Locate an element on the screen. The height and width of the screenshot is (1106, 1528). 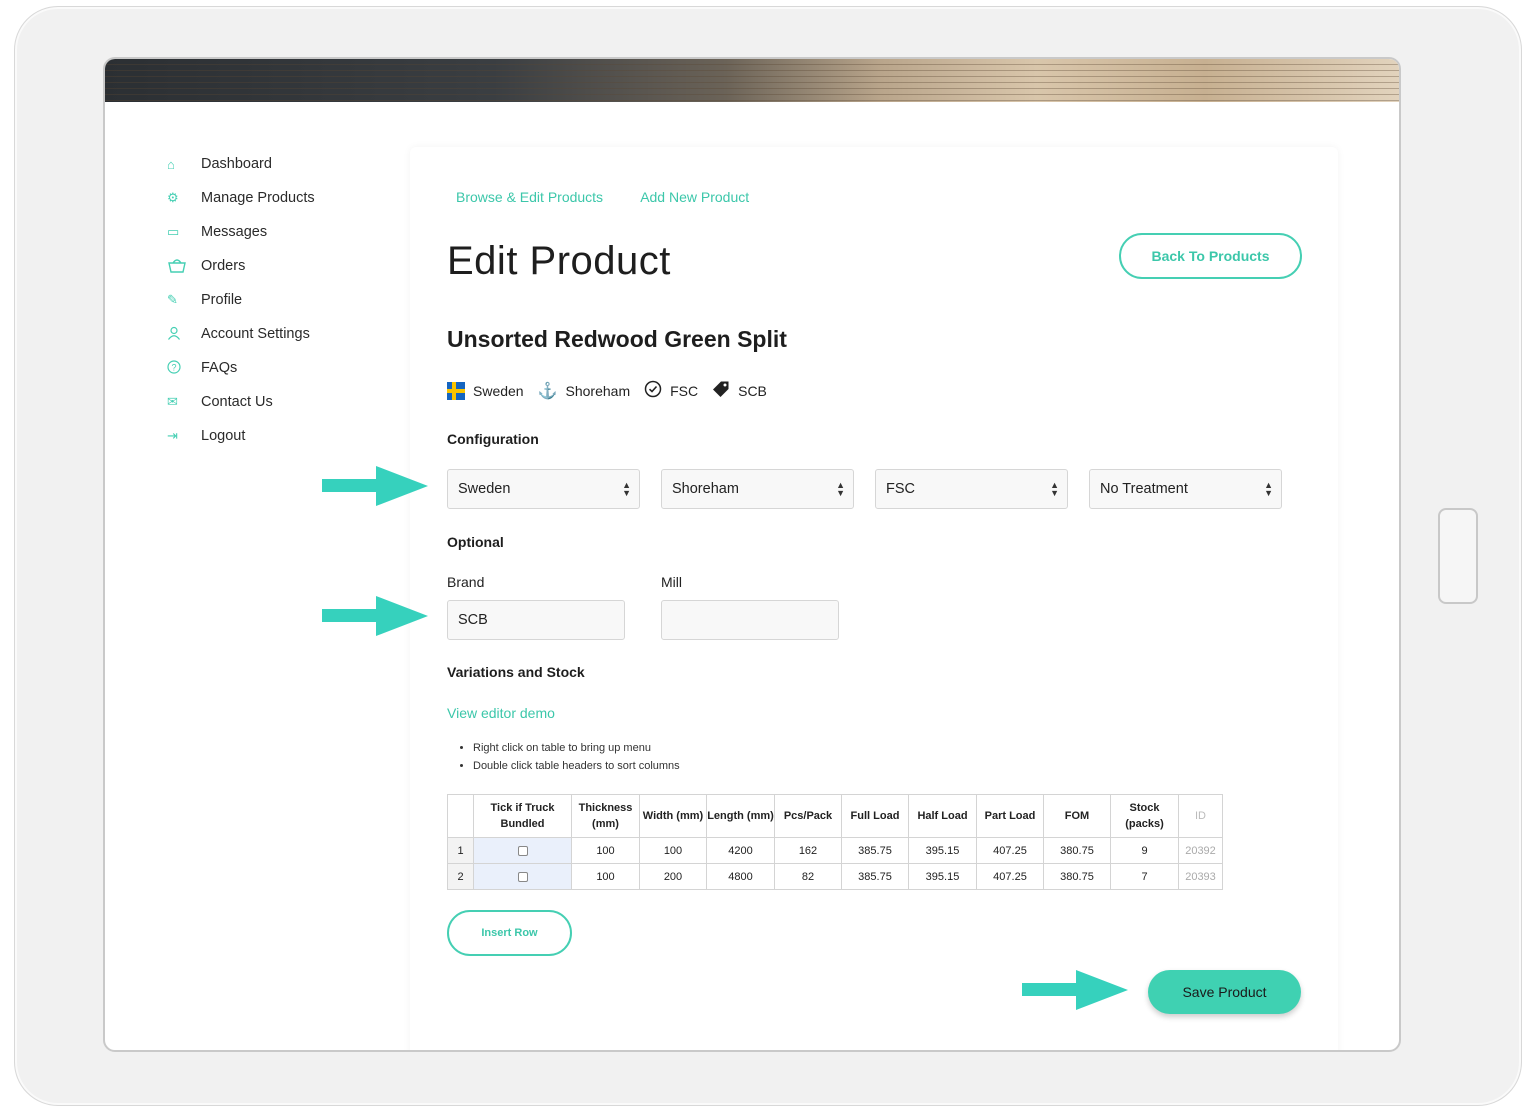
meta-country: Sweden is located at coordinates (485, 390).